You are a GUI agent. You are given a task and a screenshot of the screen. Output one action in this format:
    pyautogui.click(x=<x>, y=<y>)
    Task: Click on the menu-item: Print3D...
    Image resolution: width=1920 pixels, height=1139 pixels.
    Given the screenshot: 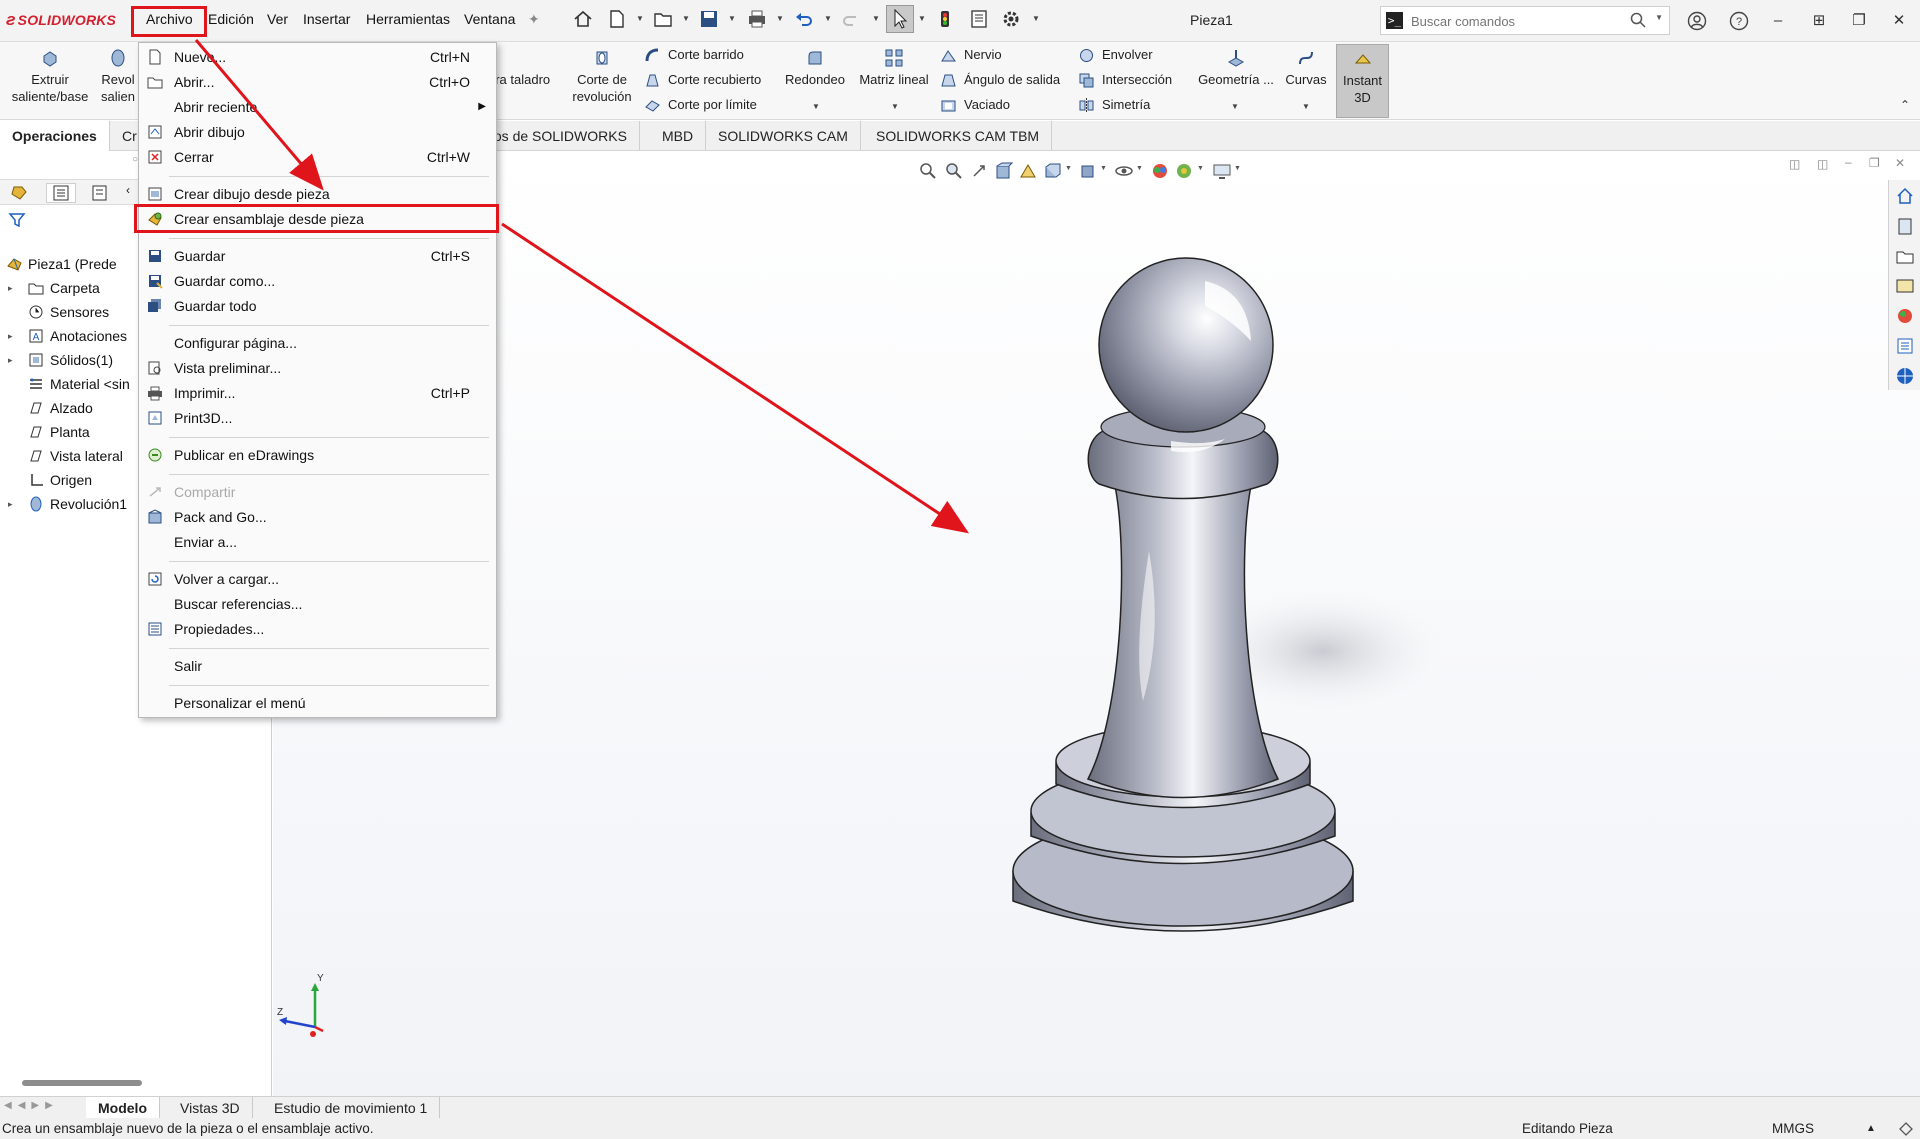 What is the action you would take?
    pyautogui.click(x=317, y=418)
    